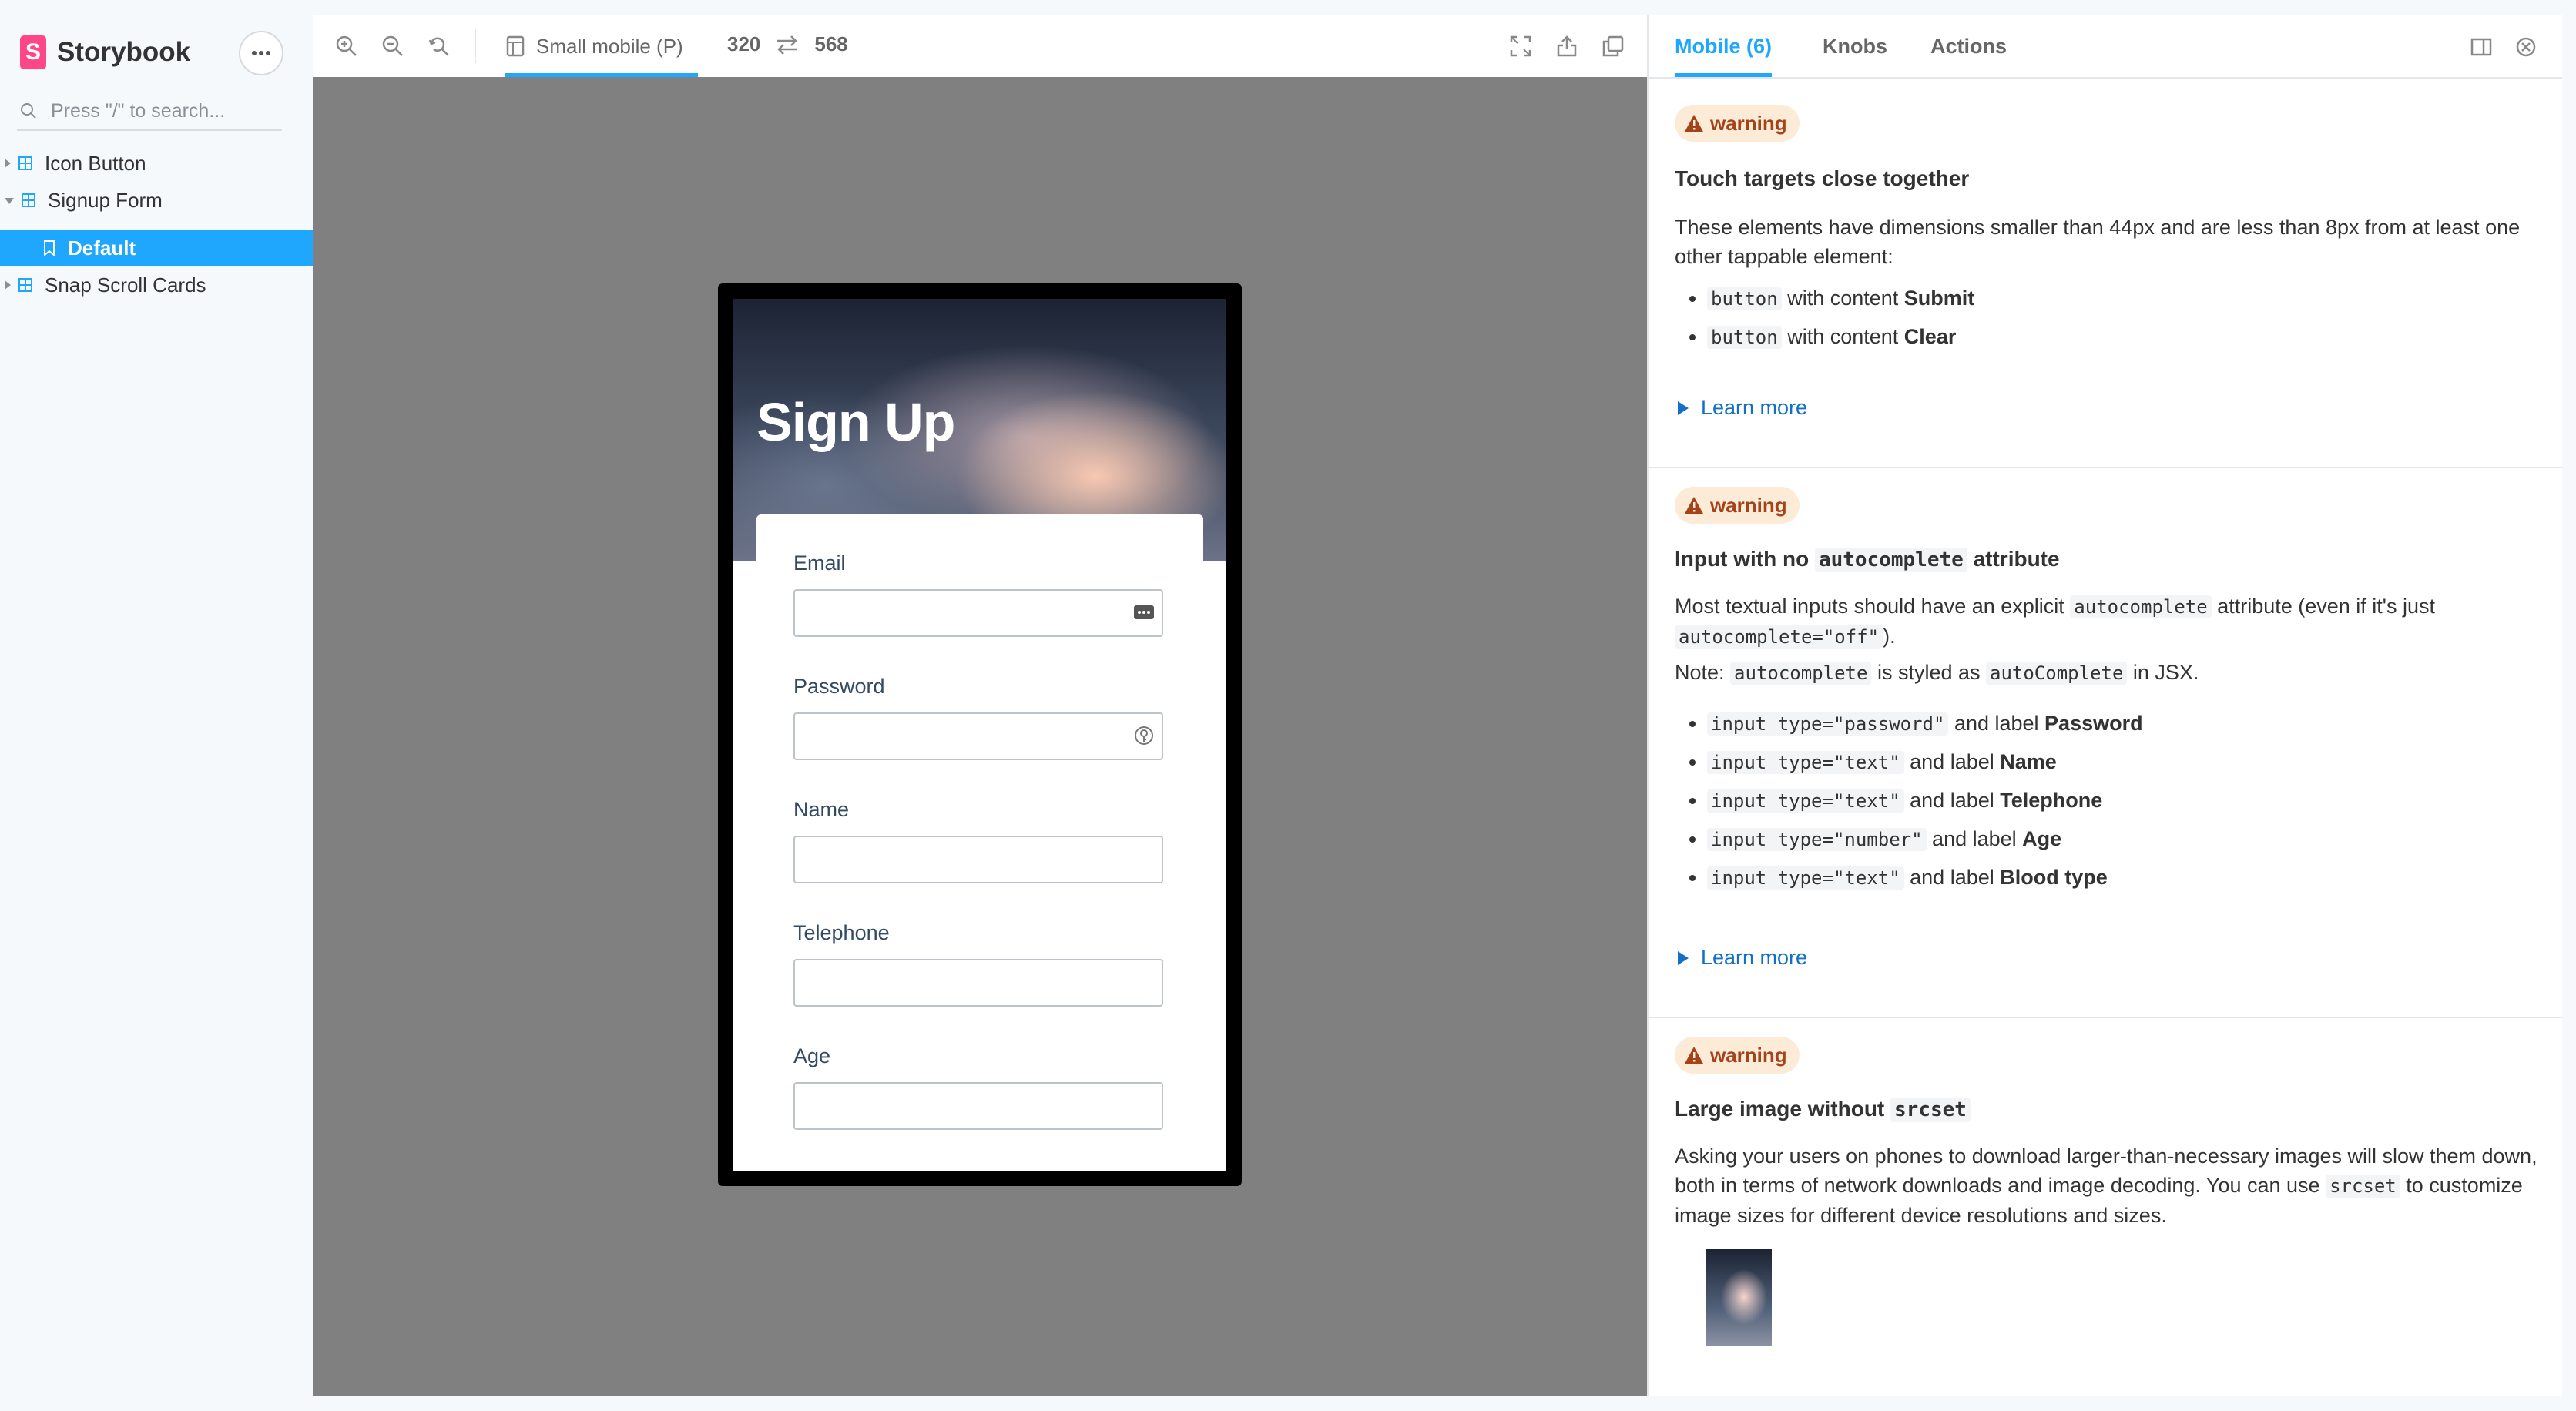  I want to click on email-label: Email, so click(819, 563).